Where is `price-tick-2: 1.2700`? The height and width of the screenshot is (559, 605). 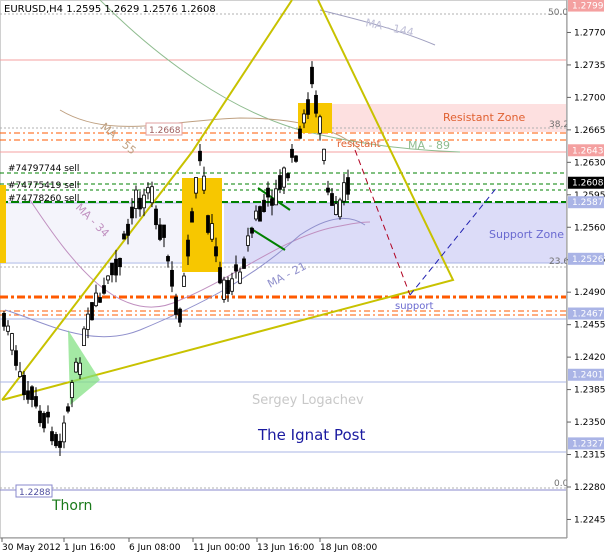
price-tick-2: 1.2700 is located at coordinates (589, 98).